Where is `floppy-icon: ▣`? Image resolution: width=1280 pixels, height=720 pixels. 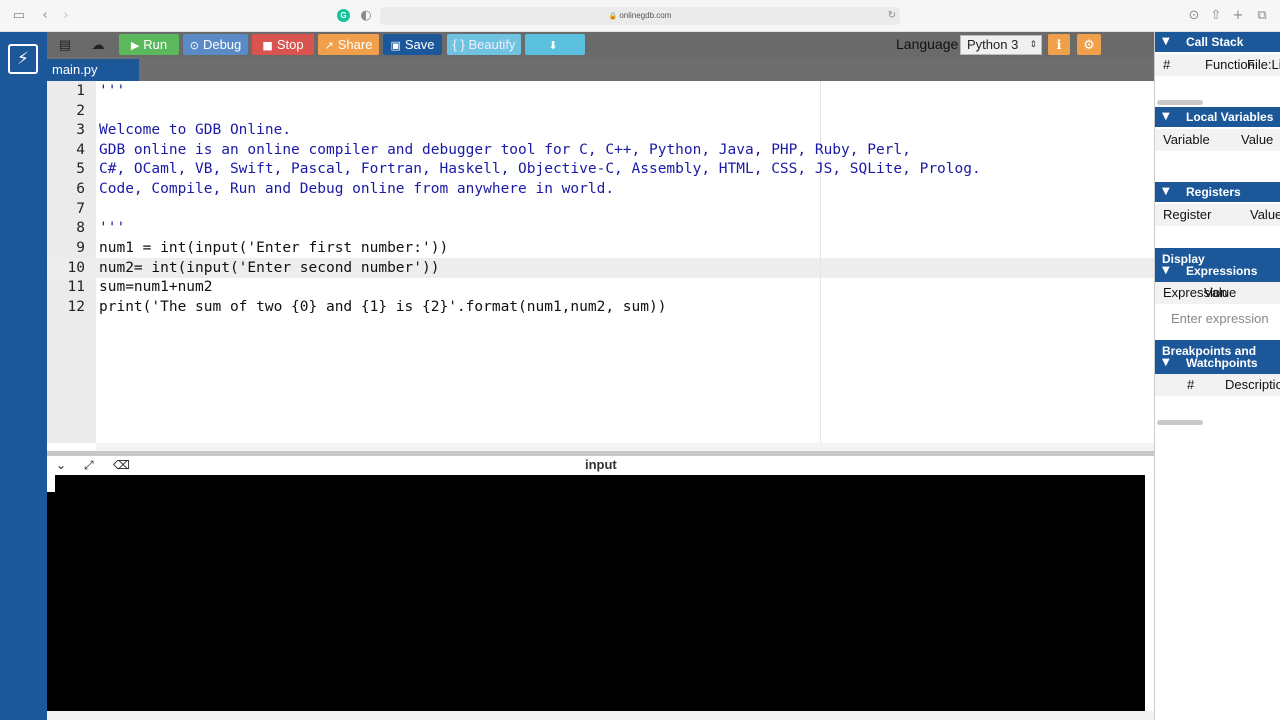 floppy-icon: ▣ is located at coordinates (395, 45).